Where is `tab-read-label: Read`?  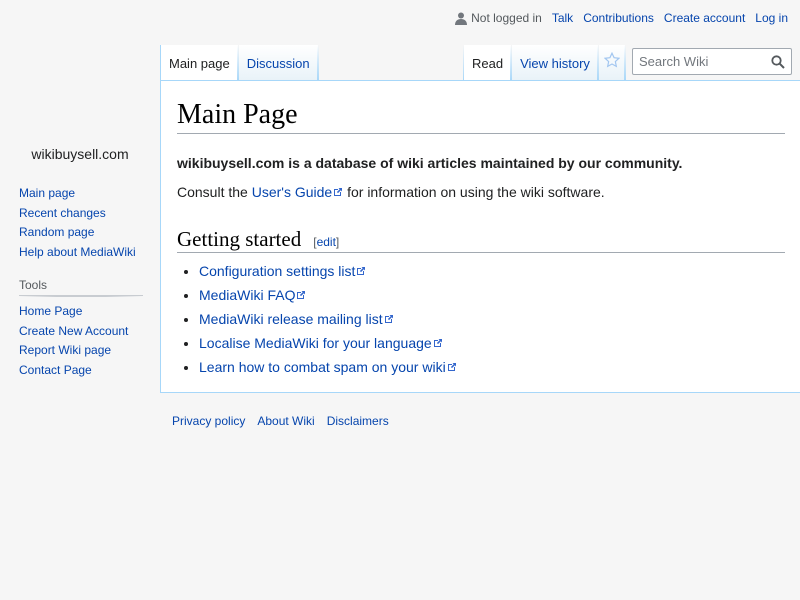
tab-read-label: Read is located at coordinates (488, 63).